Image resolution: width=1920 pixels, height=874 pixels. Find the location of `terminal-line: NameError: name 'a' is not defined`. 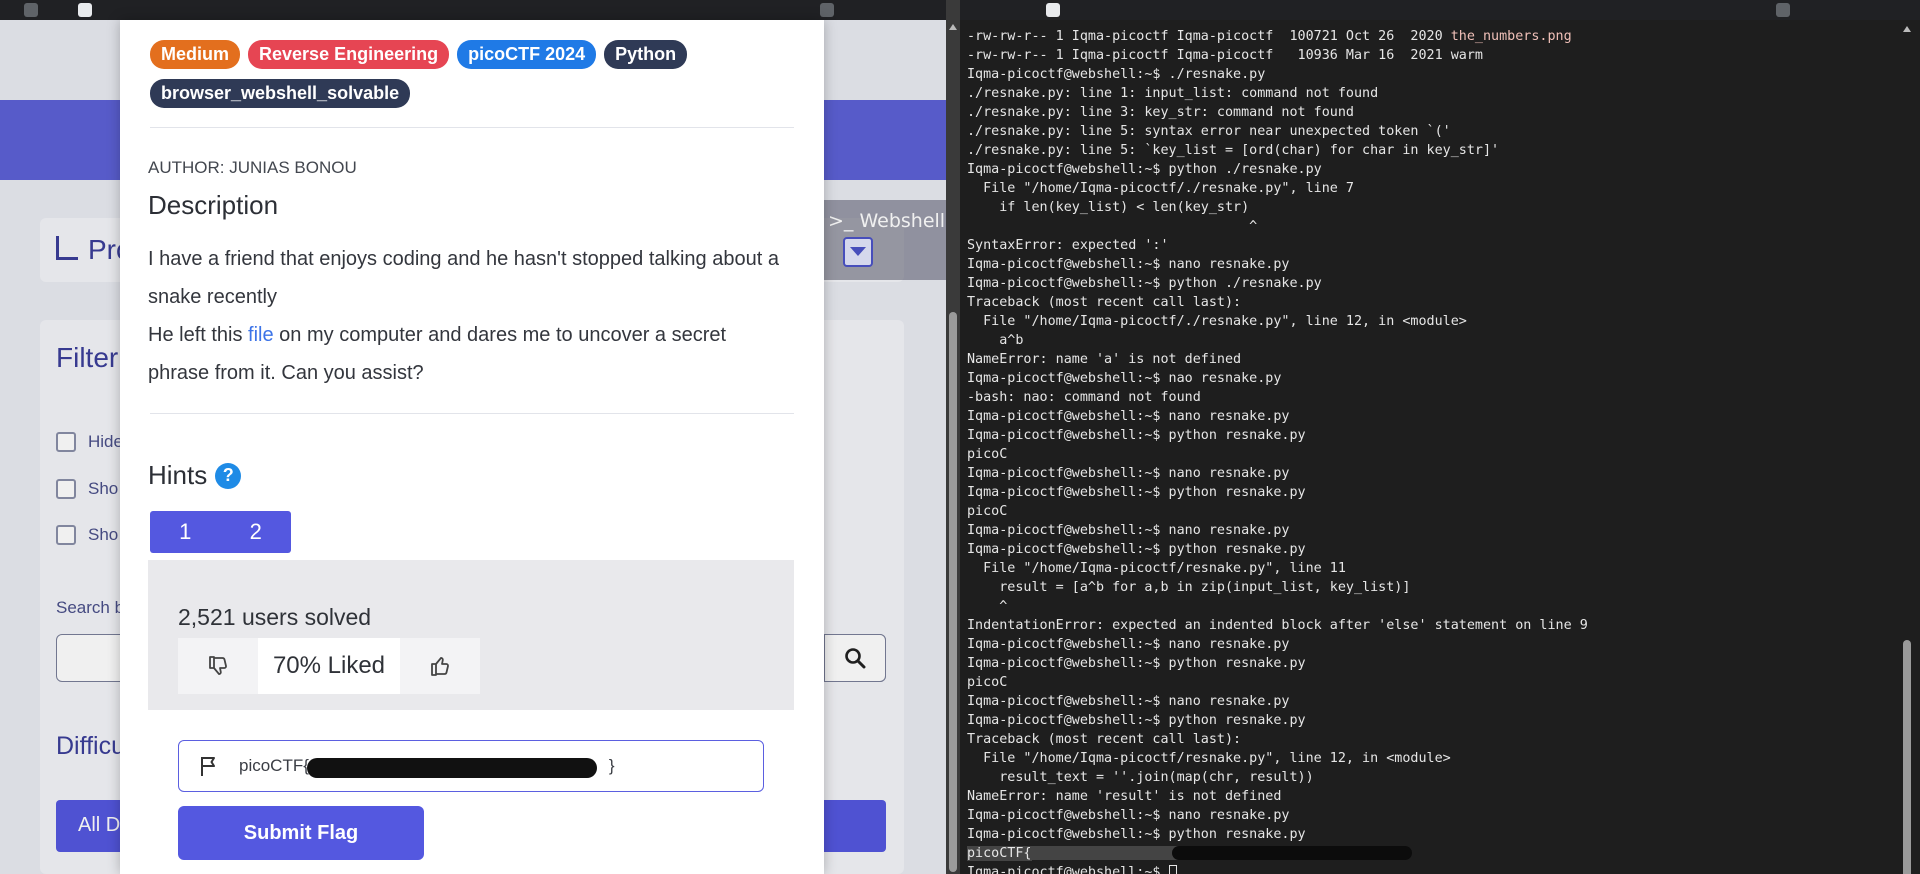

terminal-line: NameError: name 'a' is not defined is located at coordinates (1104, 359).